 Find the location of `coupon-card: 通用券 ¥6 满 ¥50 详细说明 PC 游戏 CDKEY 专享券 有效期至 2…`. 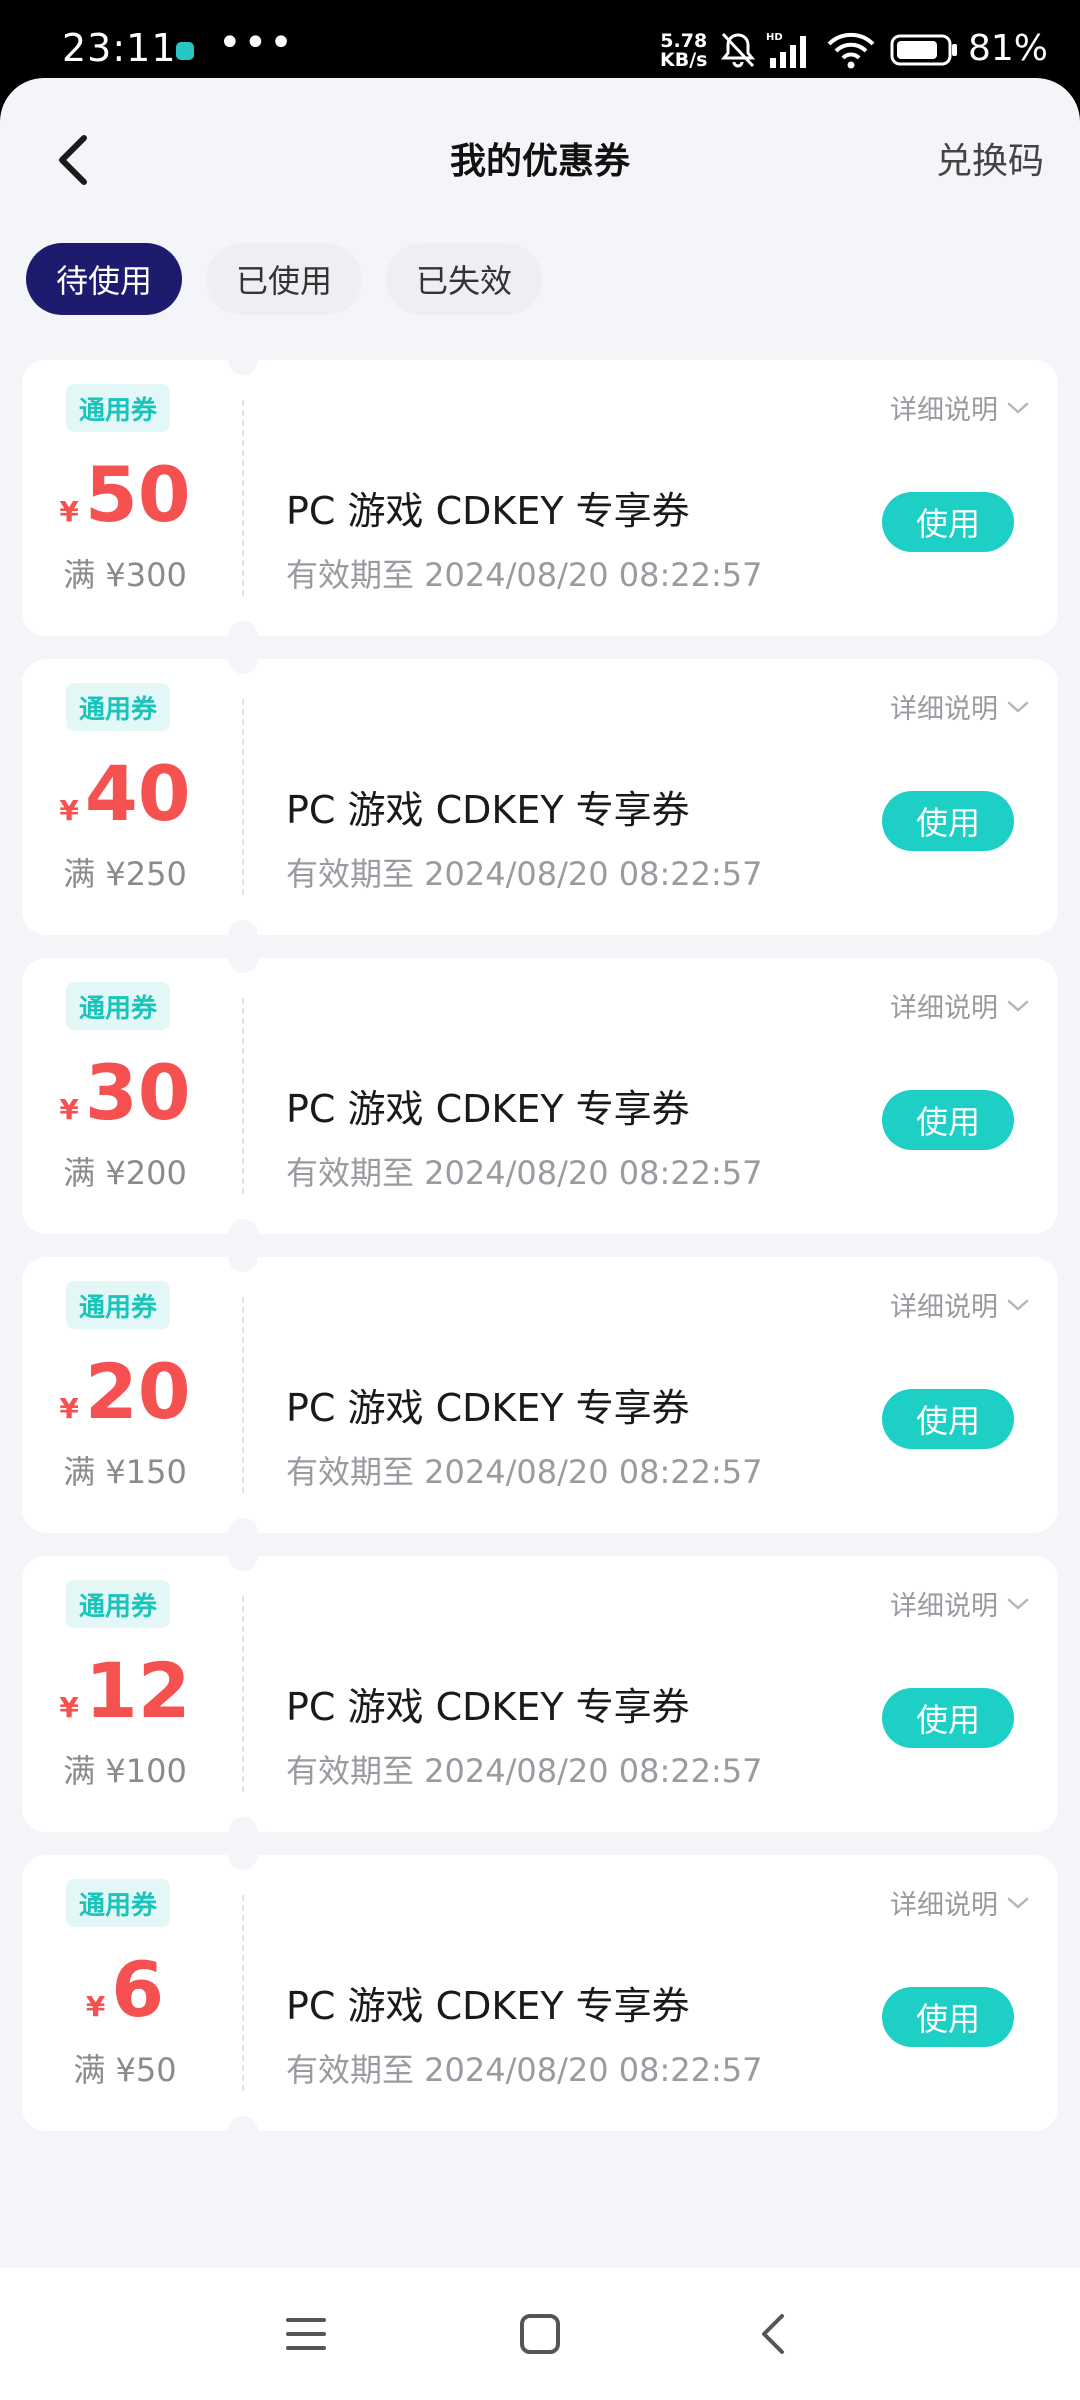

coupon-card: 通用券 ¥6 满 ¥50 详细说明 PC 游戏 CDKEY 专享券 有效期至 2… is located at coordinates (540, 1993).